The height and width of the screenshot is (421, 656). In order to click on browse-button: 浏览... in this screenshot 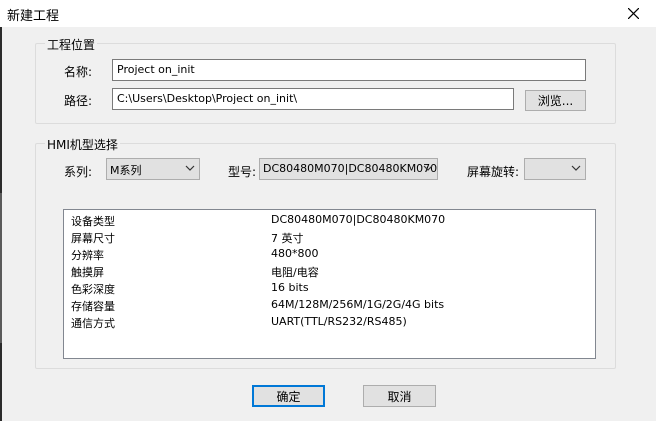, I will do `click(555, 100)`.